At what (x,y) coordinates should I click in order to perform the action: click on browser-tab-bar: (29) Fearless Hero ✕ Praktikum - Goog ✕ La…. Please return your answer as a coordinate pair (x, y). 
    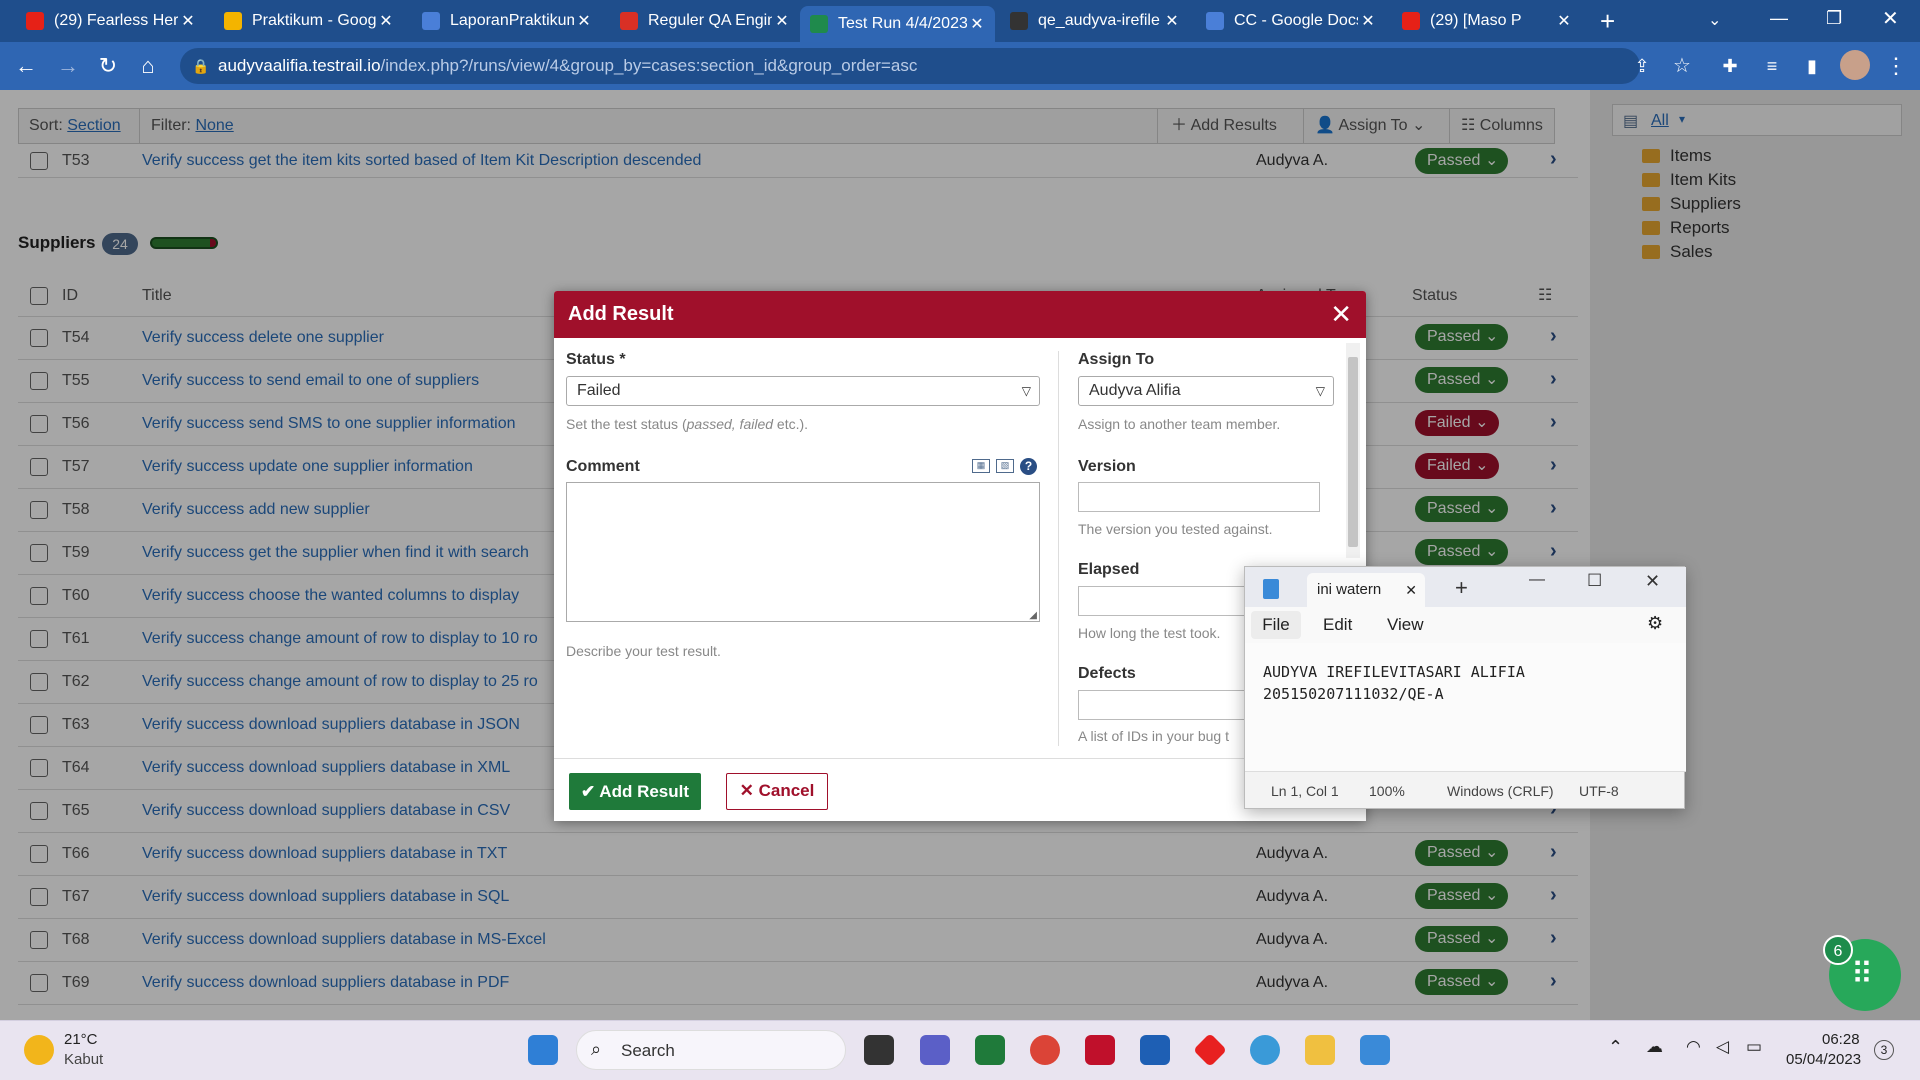
    Looking at the image, I should click on (960, 21).